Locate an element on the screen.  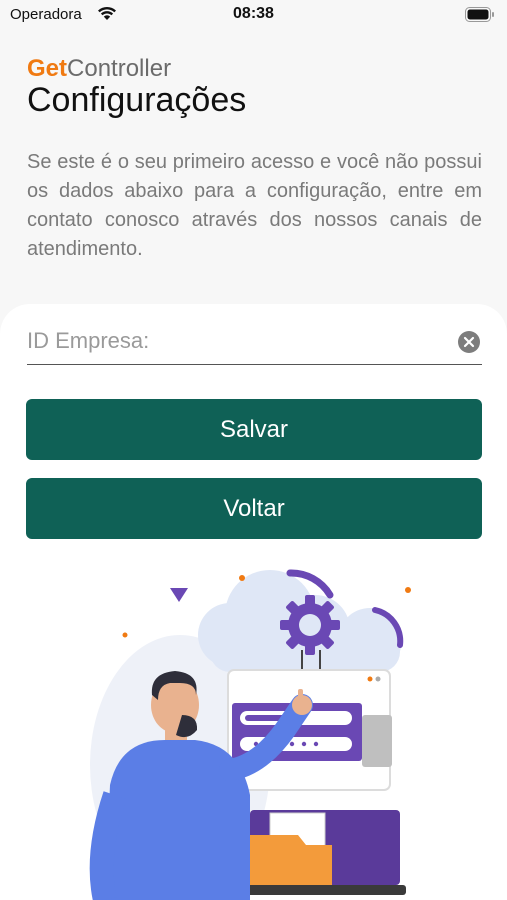
company-id-input is located at coordinates (237, 341).